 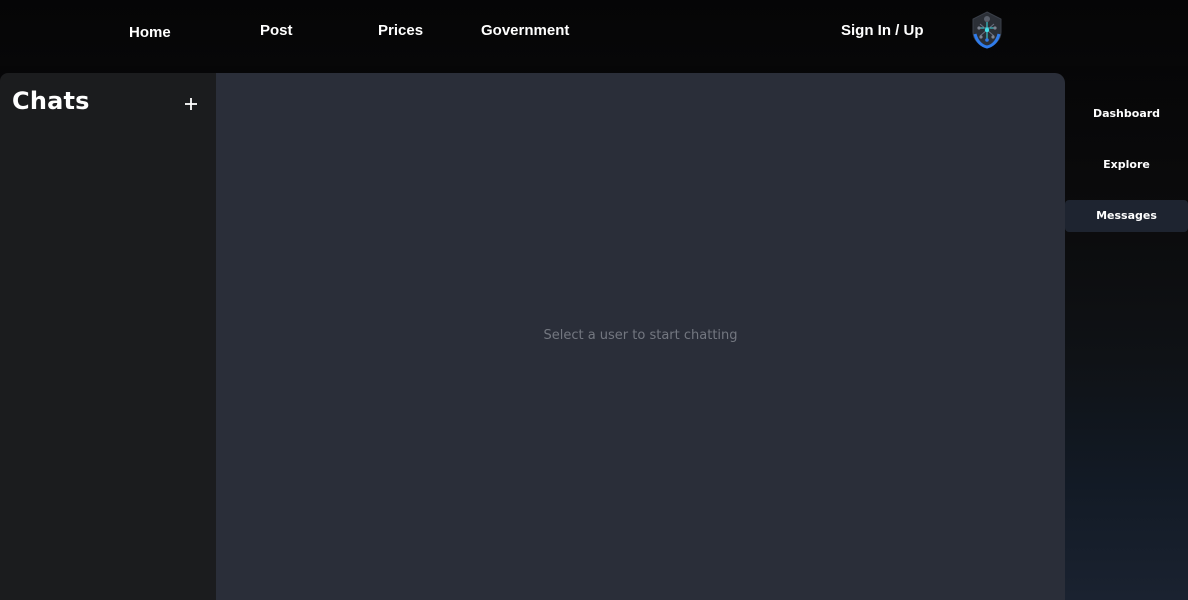 What do you see at coordinates (1126, 216) in the screenshot?
I see `sidebar-item-messages: Messages` at bounding box center [1126, 216].